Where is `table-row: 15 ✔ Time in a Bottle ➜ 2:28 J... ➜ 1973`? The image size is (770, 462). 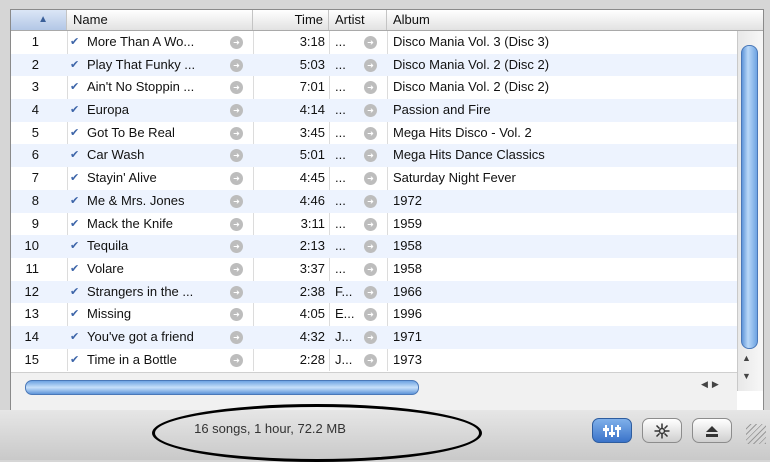
table-row: 15 ✔ Time in a Bottle ➜ 2:28 J... ➜ 1973 is located at coordinates (374, 360).